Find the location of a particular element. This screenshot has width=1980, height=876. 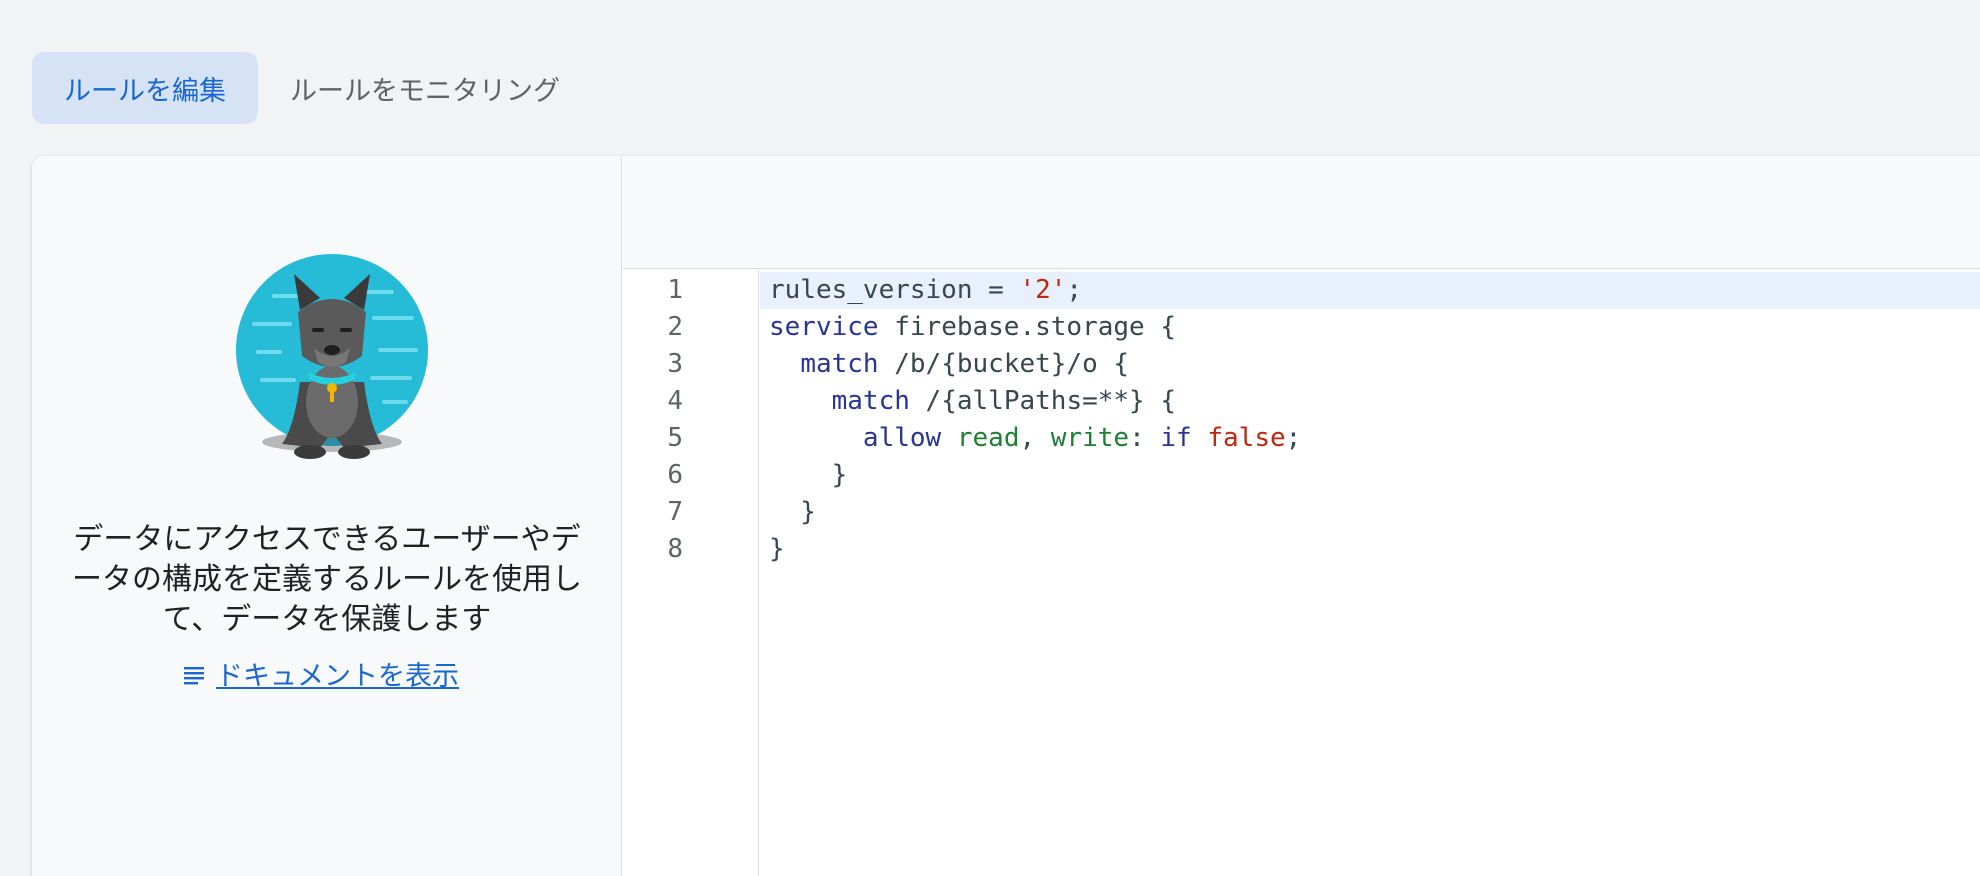

line-number: 1 is located at coordinates (675, 290).